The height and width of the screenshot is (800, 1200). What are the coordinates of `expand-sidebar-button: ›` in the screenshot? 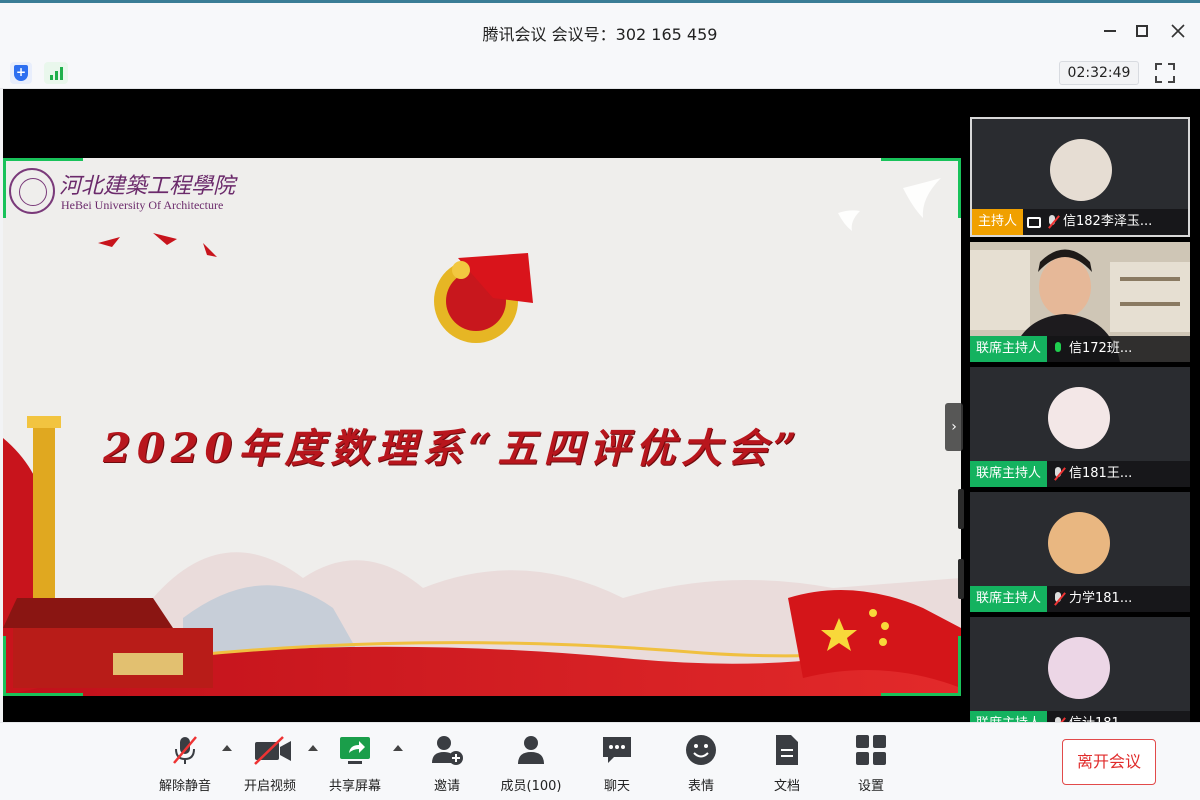 It's located at (954, 427).